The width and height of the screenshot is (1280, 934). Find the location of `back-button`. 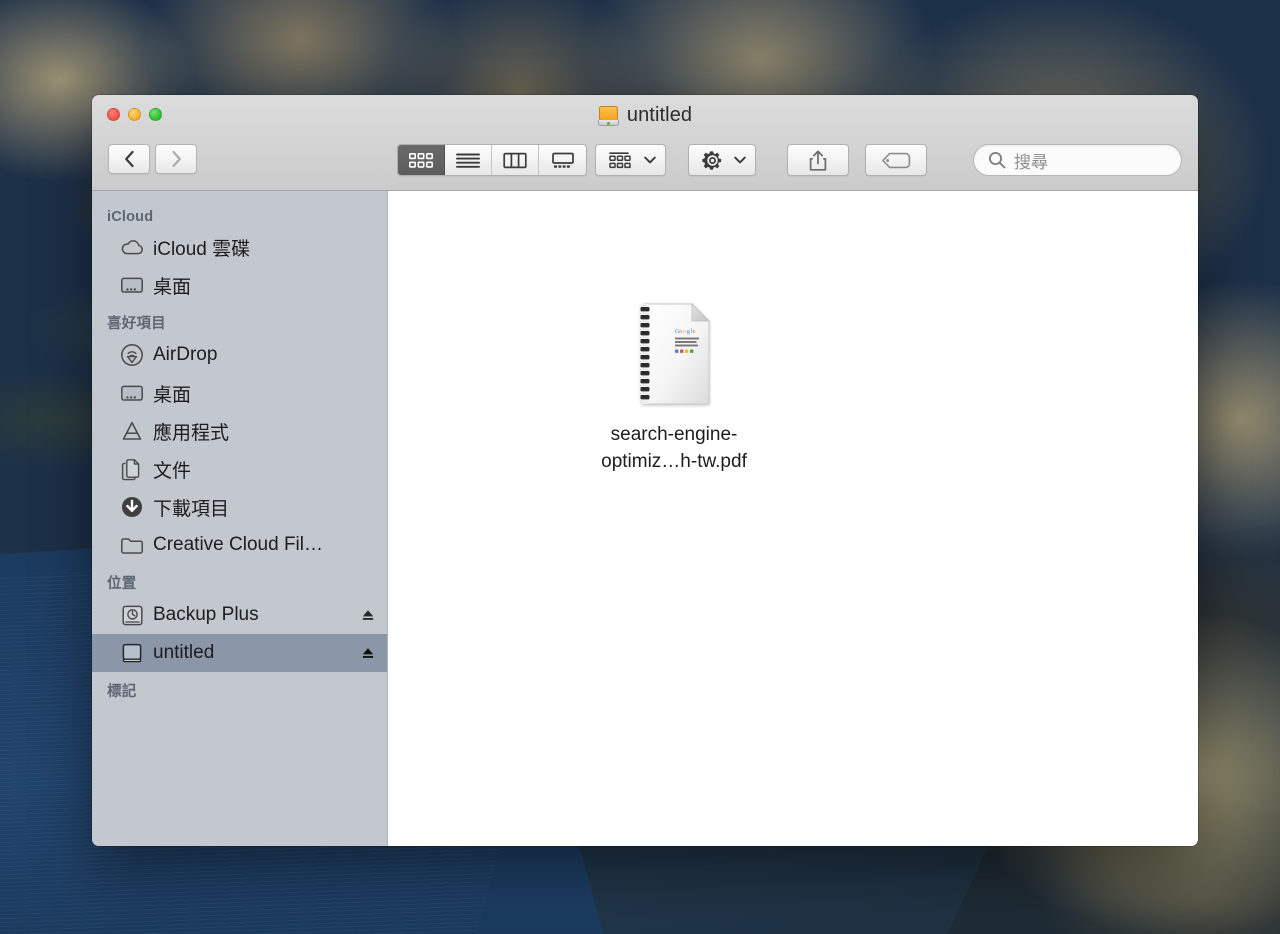

back-button is located at coordinates (129, 159).